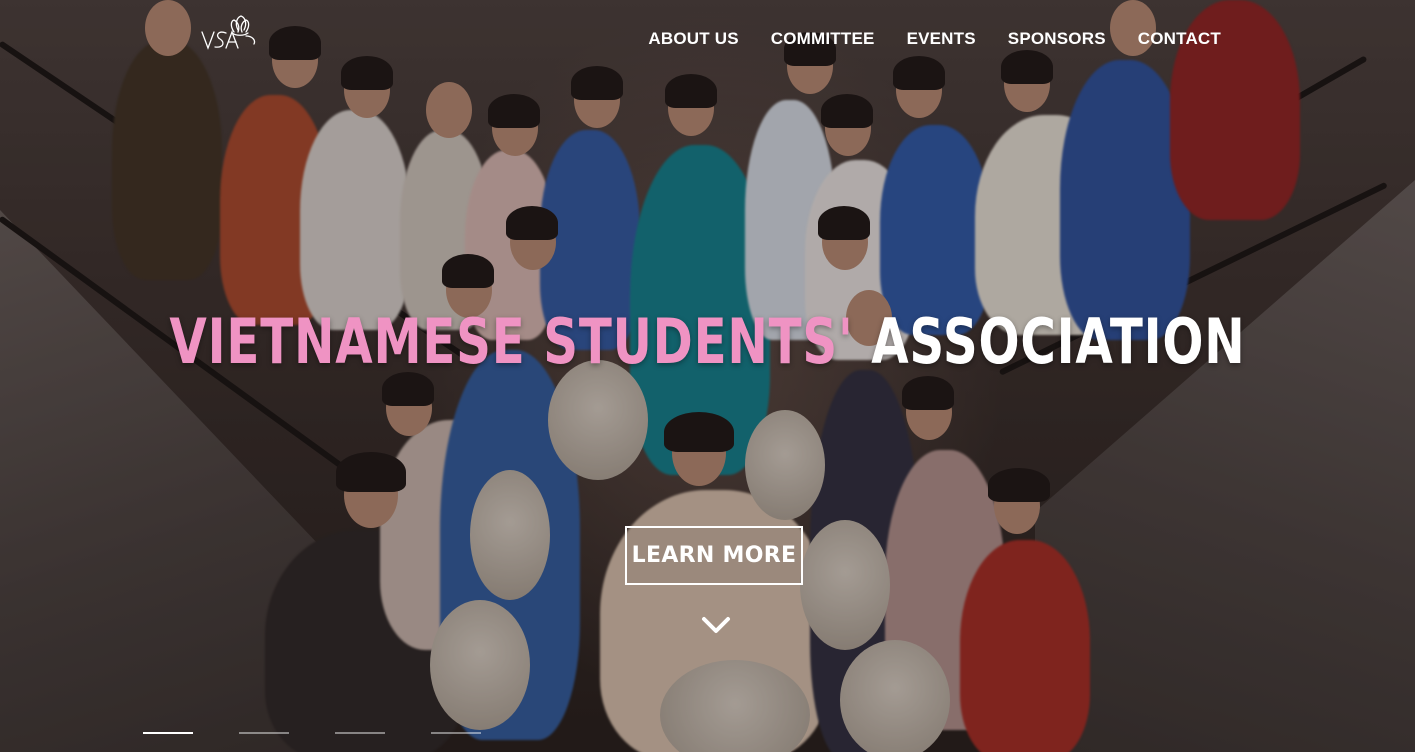  Describe the element at coordinates (229, 35) in the screenshot. I see `vsa-lotus-logo` at that location.